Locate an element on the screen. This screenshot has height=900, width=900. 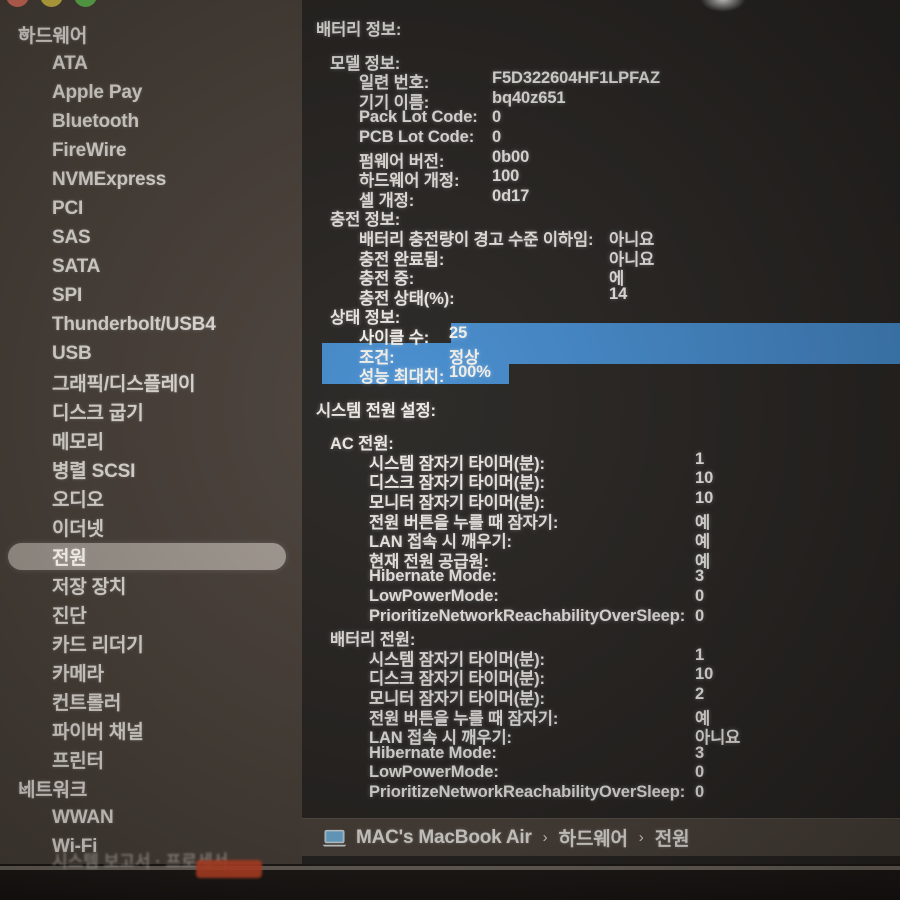
sidebar-item-label: SAS is located at coordinates (71, 237).